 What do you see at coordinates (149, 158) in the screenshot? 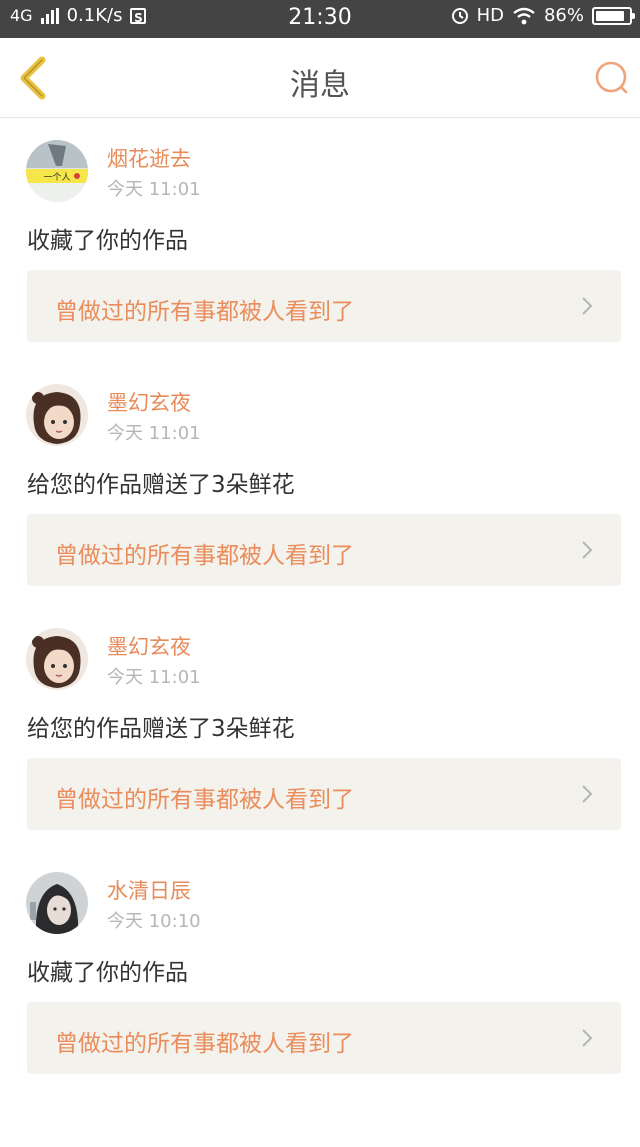
I see `username: 烟花逝去` at bounding box center [149, 158].